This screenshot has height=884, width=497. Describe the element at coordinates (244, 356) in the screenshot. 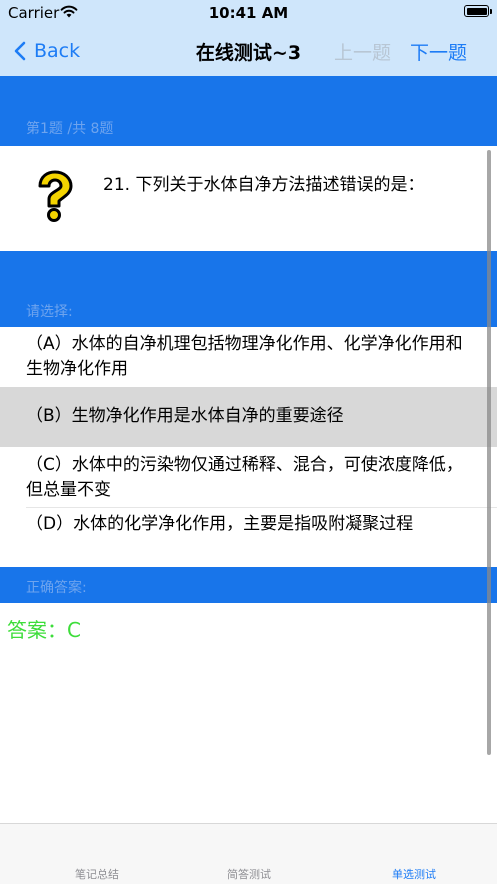

I see `option-label: （A）水体的自净机理包括物理净化作用、化学净化作用和生物净化作用` at that location.